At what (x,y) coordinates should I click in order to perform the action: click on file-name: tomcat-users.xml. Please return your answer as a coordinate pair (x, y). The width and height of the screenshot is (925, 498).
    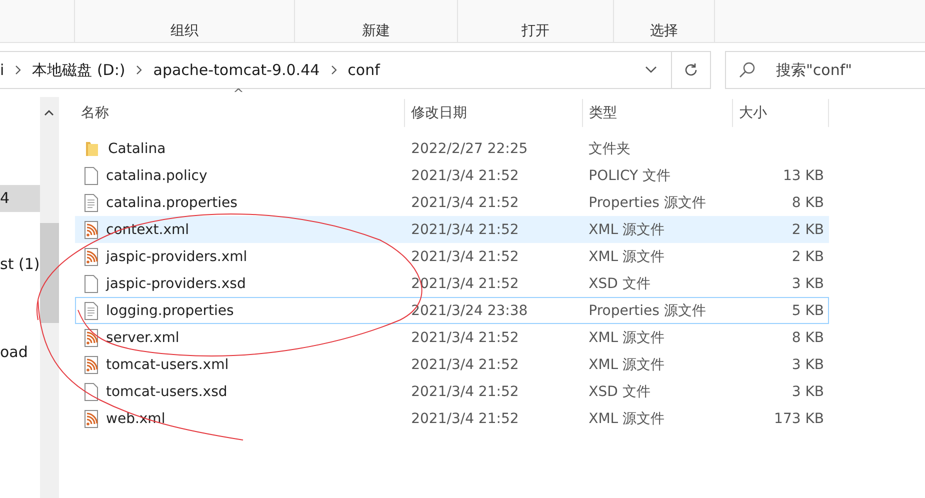
    Looking at the image, I should click on (167, 364).